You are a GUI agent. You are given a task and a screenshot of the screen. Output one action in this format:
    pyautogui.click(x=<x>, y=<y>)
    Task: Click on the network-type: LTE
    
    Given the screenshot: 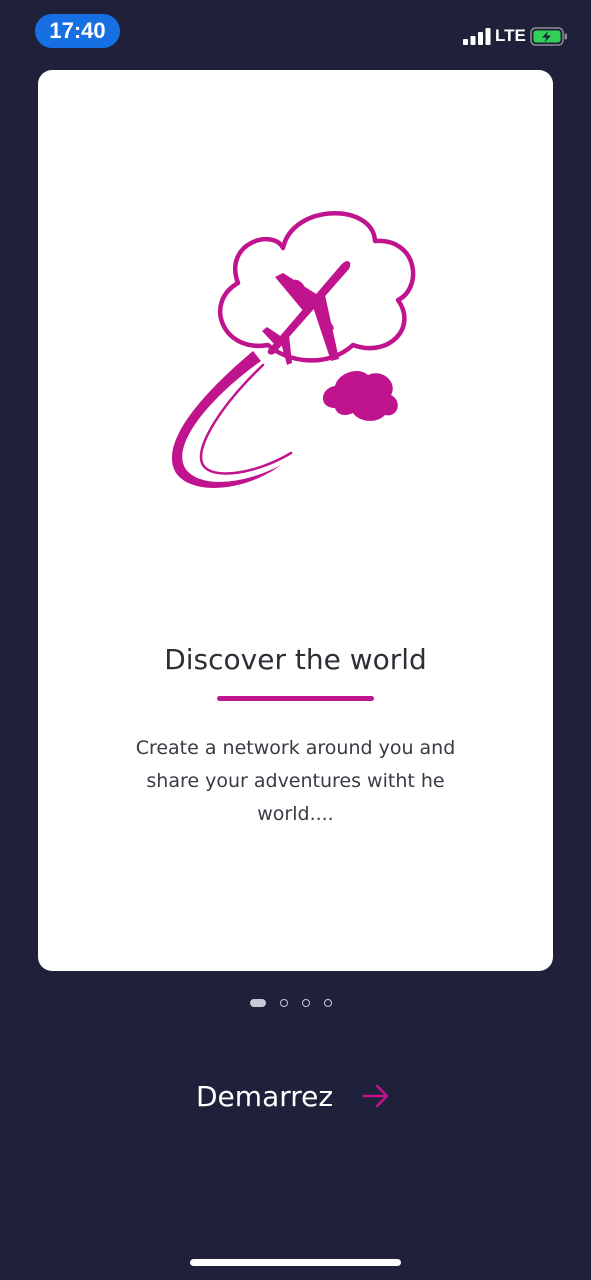 What is the action you would take?
    pyautogui.click(x=510, y=35)
    